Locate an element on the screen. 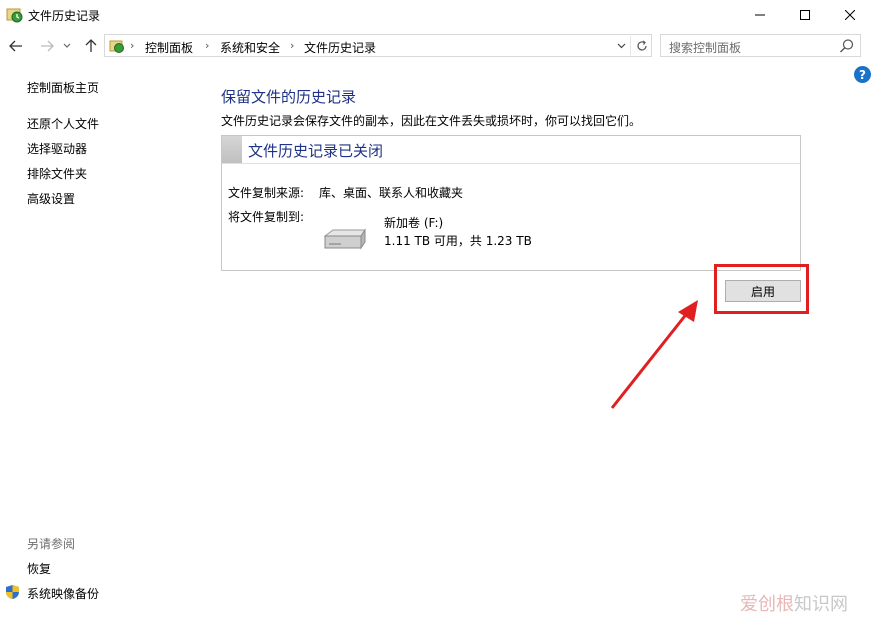  up-button is located at coordinates (91, 46).